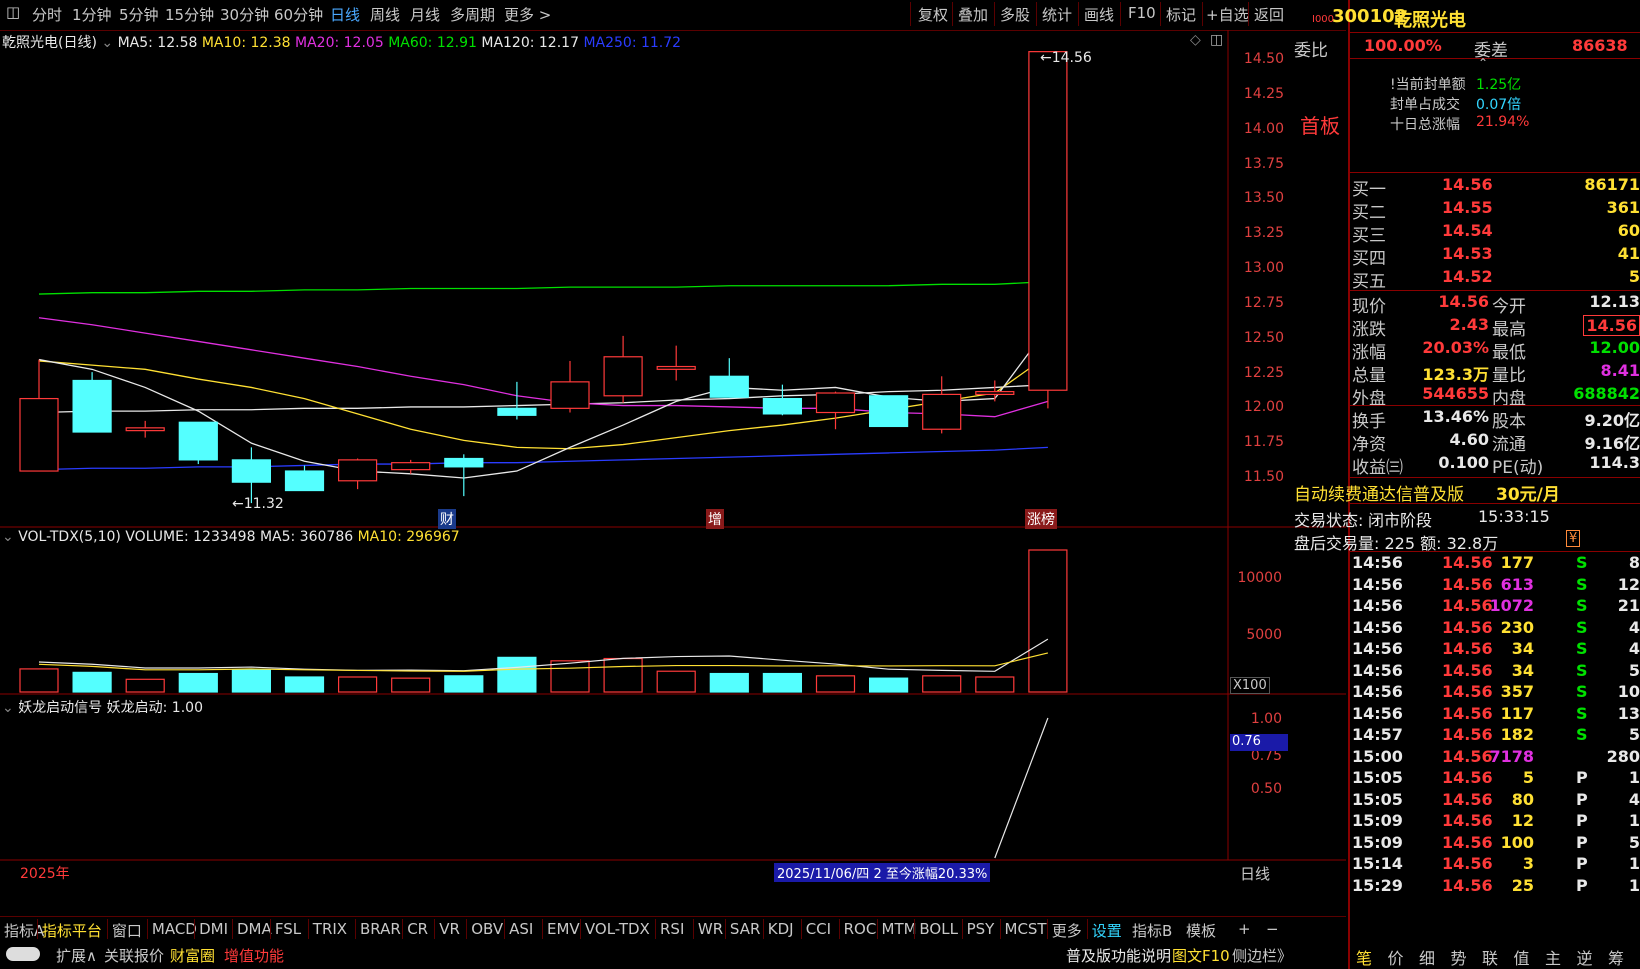  I want to click on bid-volume: 86171, so click(1612, 184).